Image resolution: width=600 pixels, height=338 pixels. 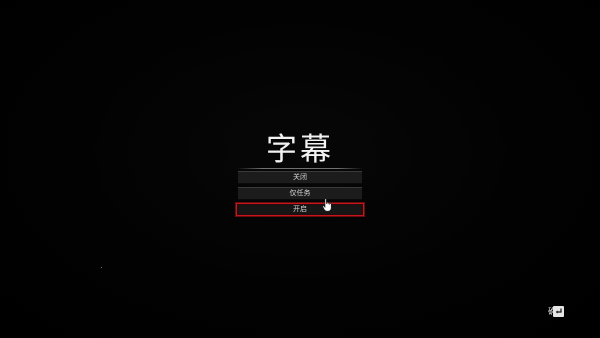 I want to click on subtitle-options-list: 关闭 仅任务 开启, so click(x=300, y=195).